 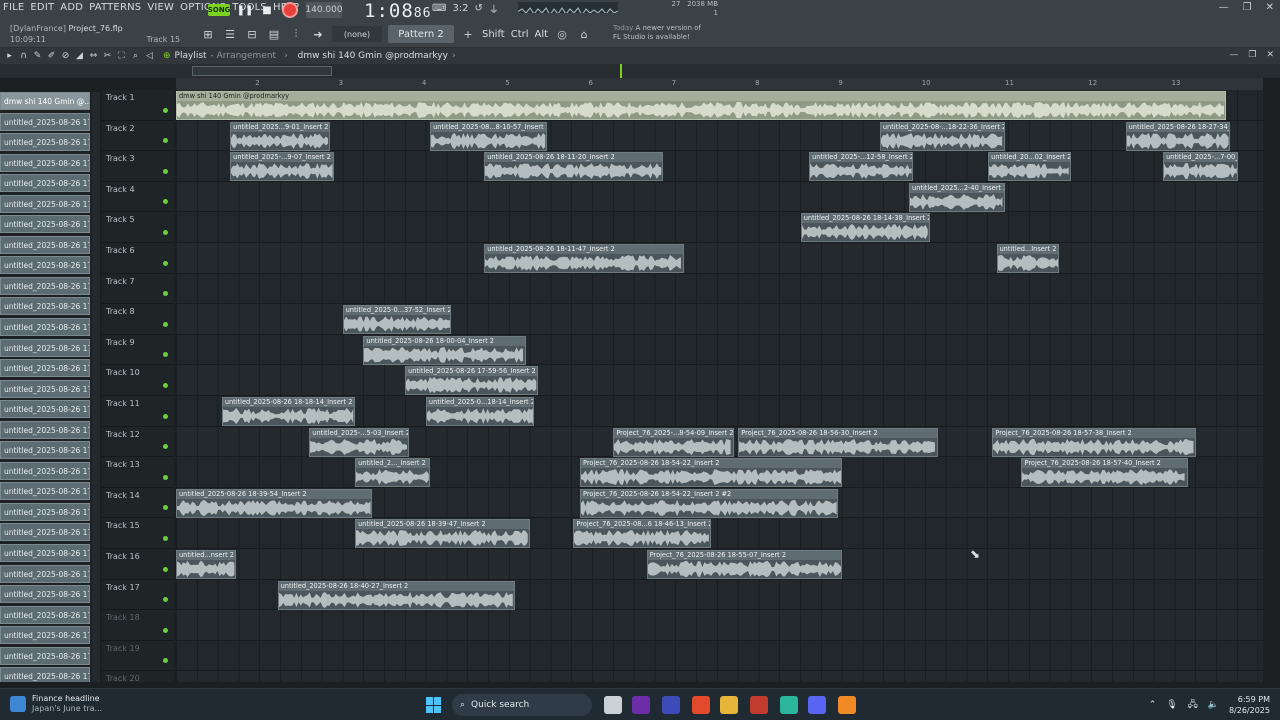 What do you see at coordinates (138, 503) in the screenshot?
I see `track-header: Track 14` at bounding box center [138, 503].